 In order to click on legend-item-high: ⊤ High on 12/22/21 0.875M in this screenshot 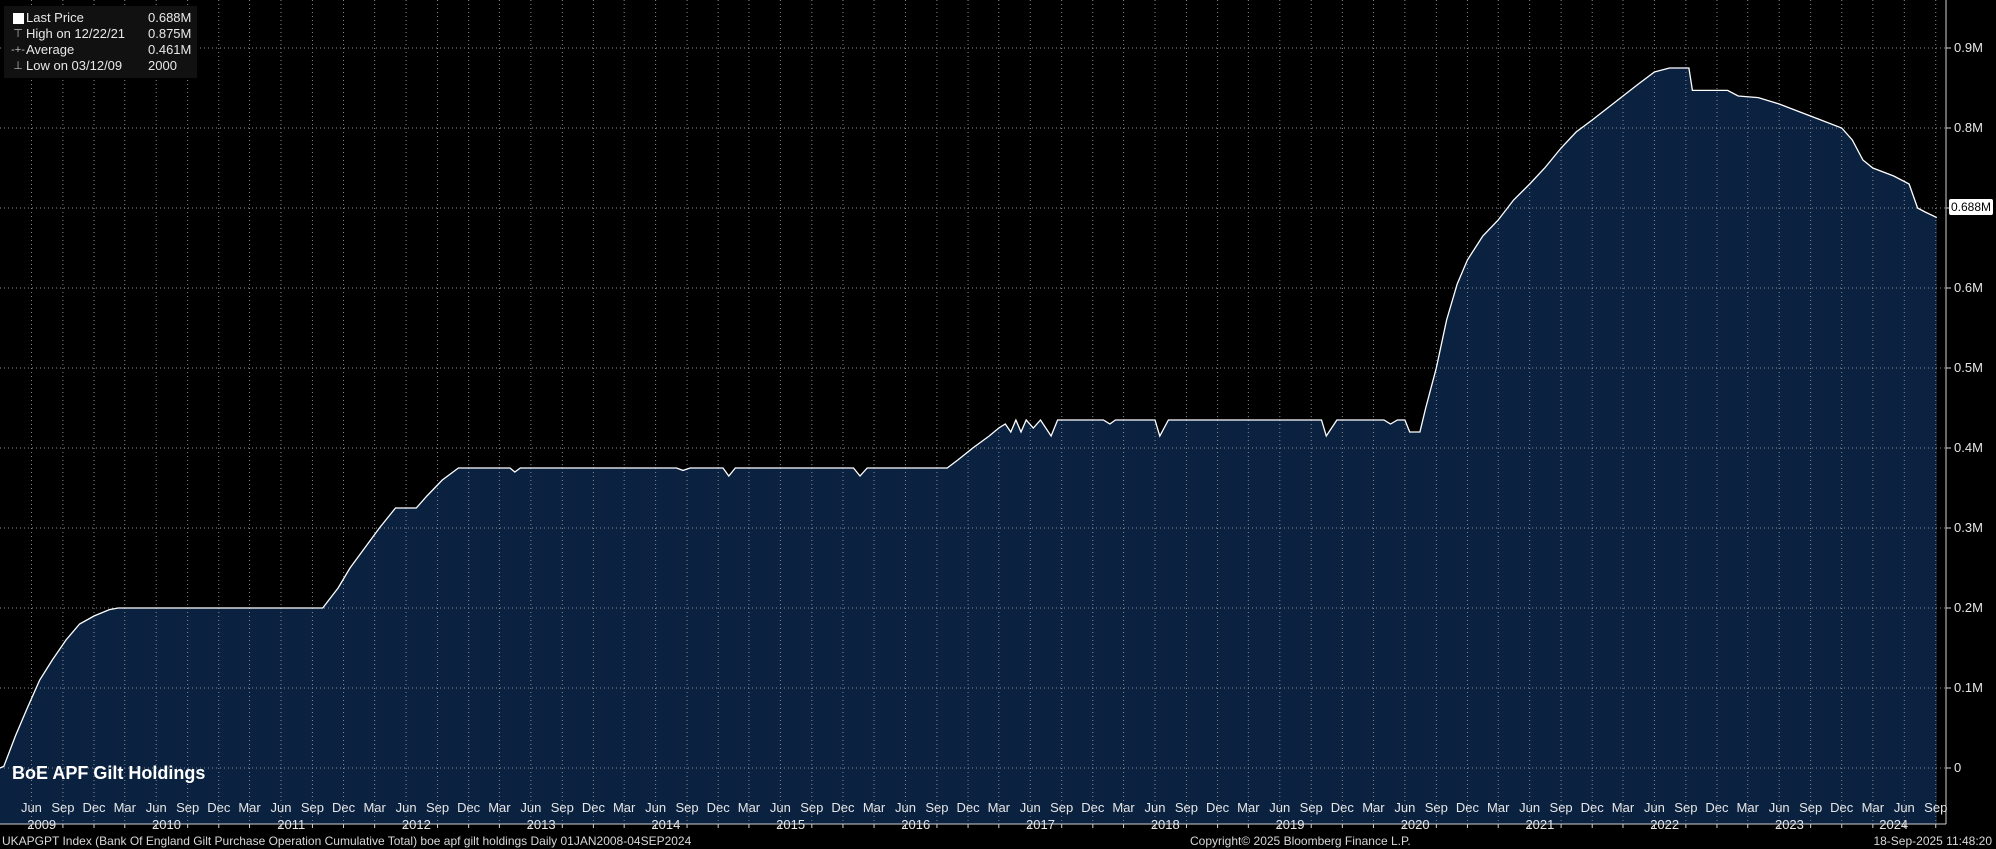, I will do `click(100, 34)`.